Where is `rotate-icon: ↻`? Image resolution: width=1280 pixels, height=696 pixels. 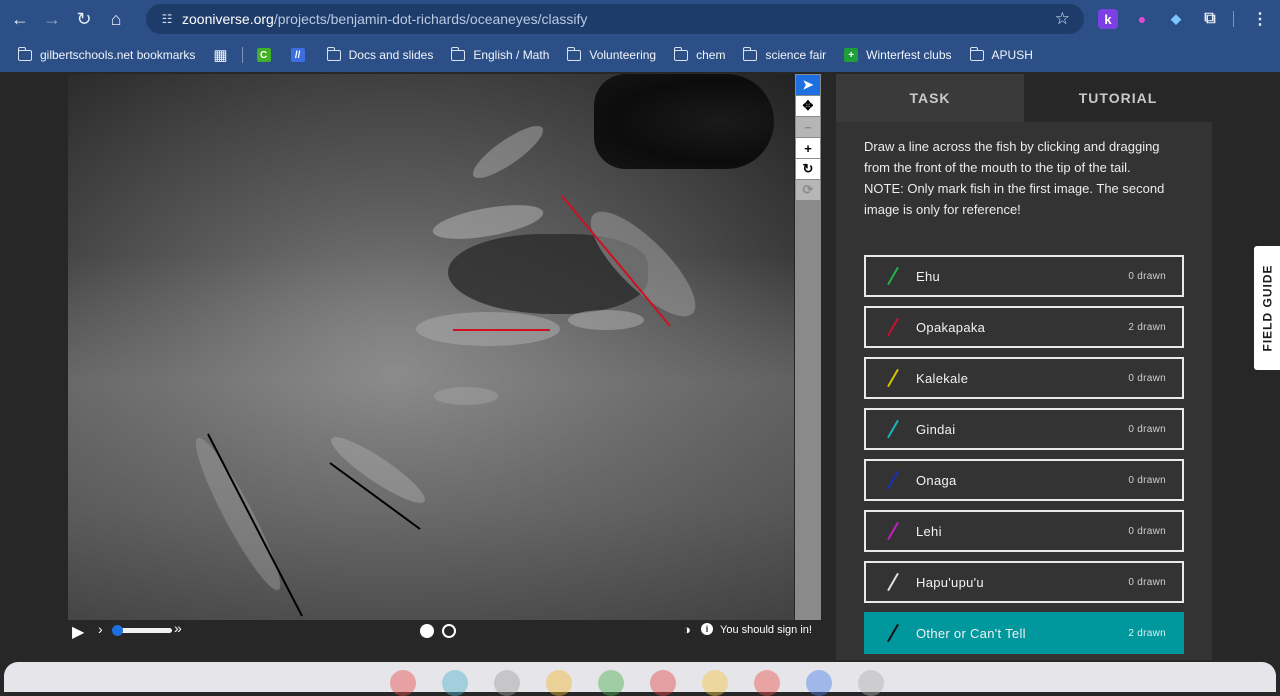 rotate-icon: ↻ is located at coordinates (808, 169).